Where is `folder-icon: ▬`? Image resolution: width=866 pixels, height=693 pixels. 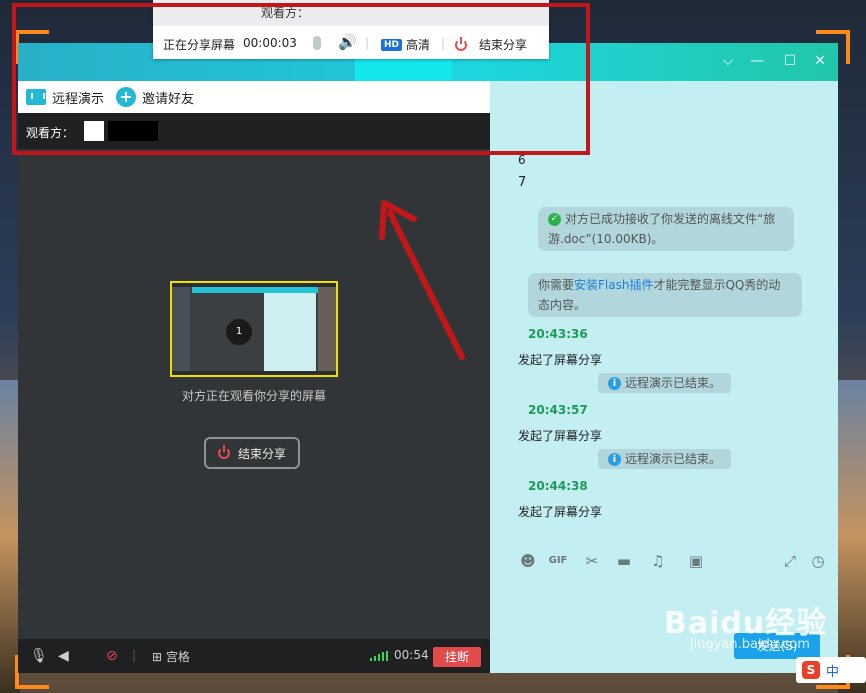
folder-icon: ▬ is located at coordinates (624, 561).